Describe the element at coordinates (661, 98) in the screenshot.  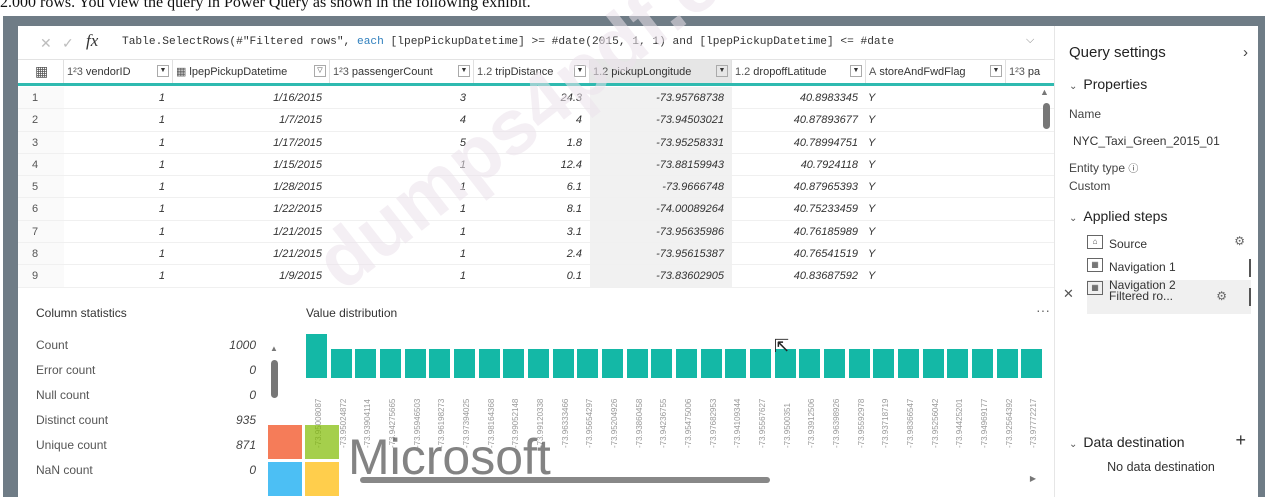
I see `table-cell: -73.95768738` at that location.